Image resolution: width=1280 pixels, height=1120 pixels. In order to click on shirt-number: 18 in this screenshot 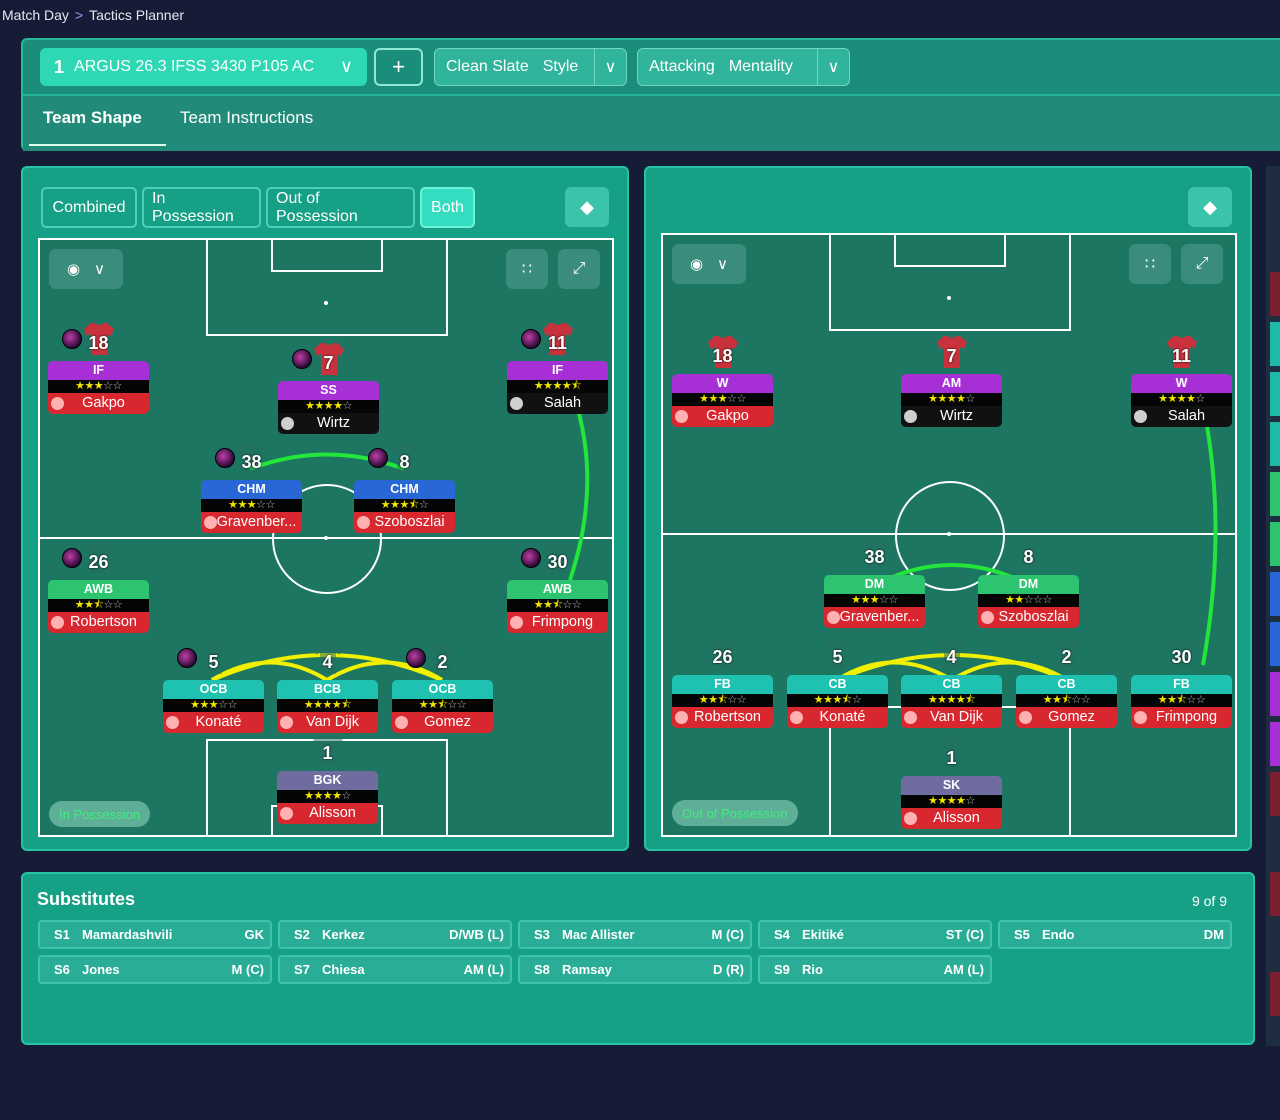, I will do `click(722, 356)`.